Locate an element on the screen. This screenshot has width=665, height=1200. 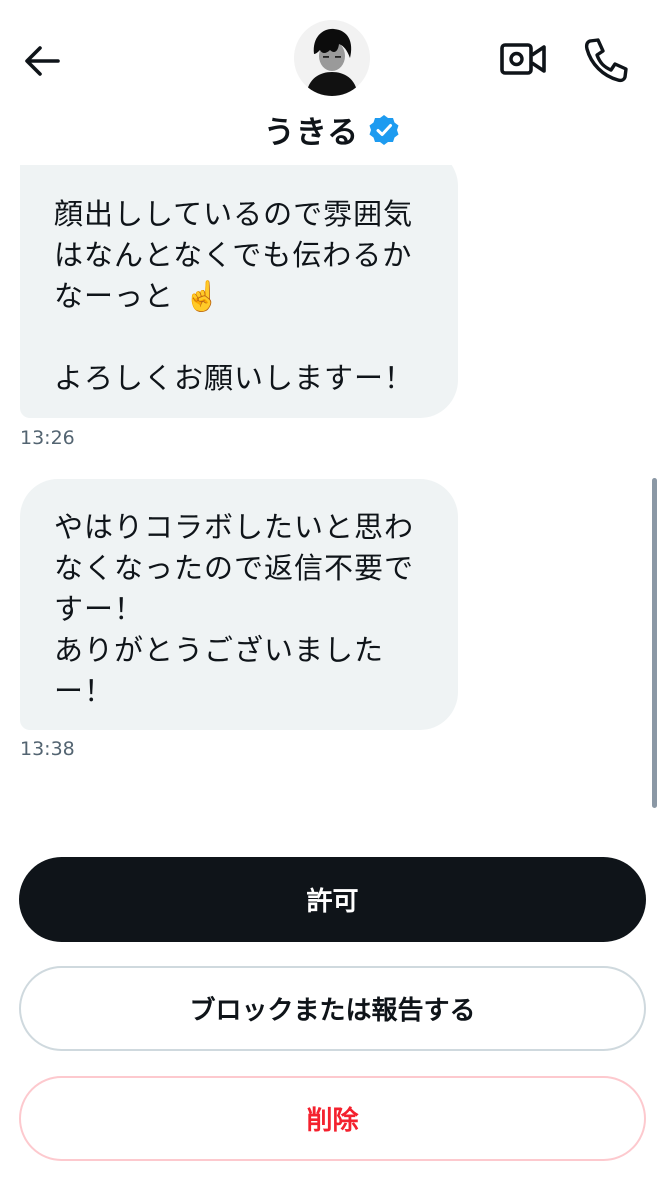
video-call-button is located at coordinates (524, 60).